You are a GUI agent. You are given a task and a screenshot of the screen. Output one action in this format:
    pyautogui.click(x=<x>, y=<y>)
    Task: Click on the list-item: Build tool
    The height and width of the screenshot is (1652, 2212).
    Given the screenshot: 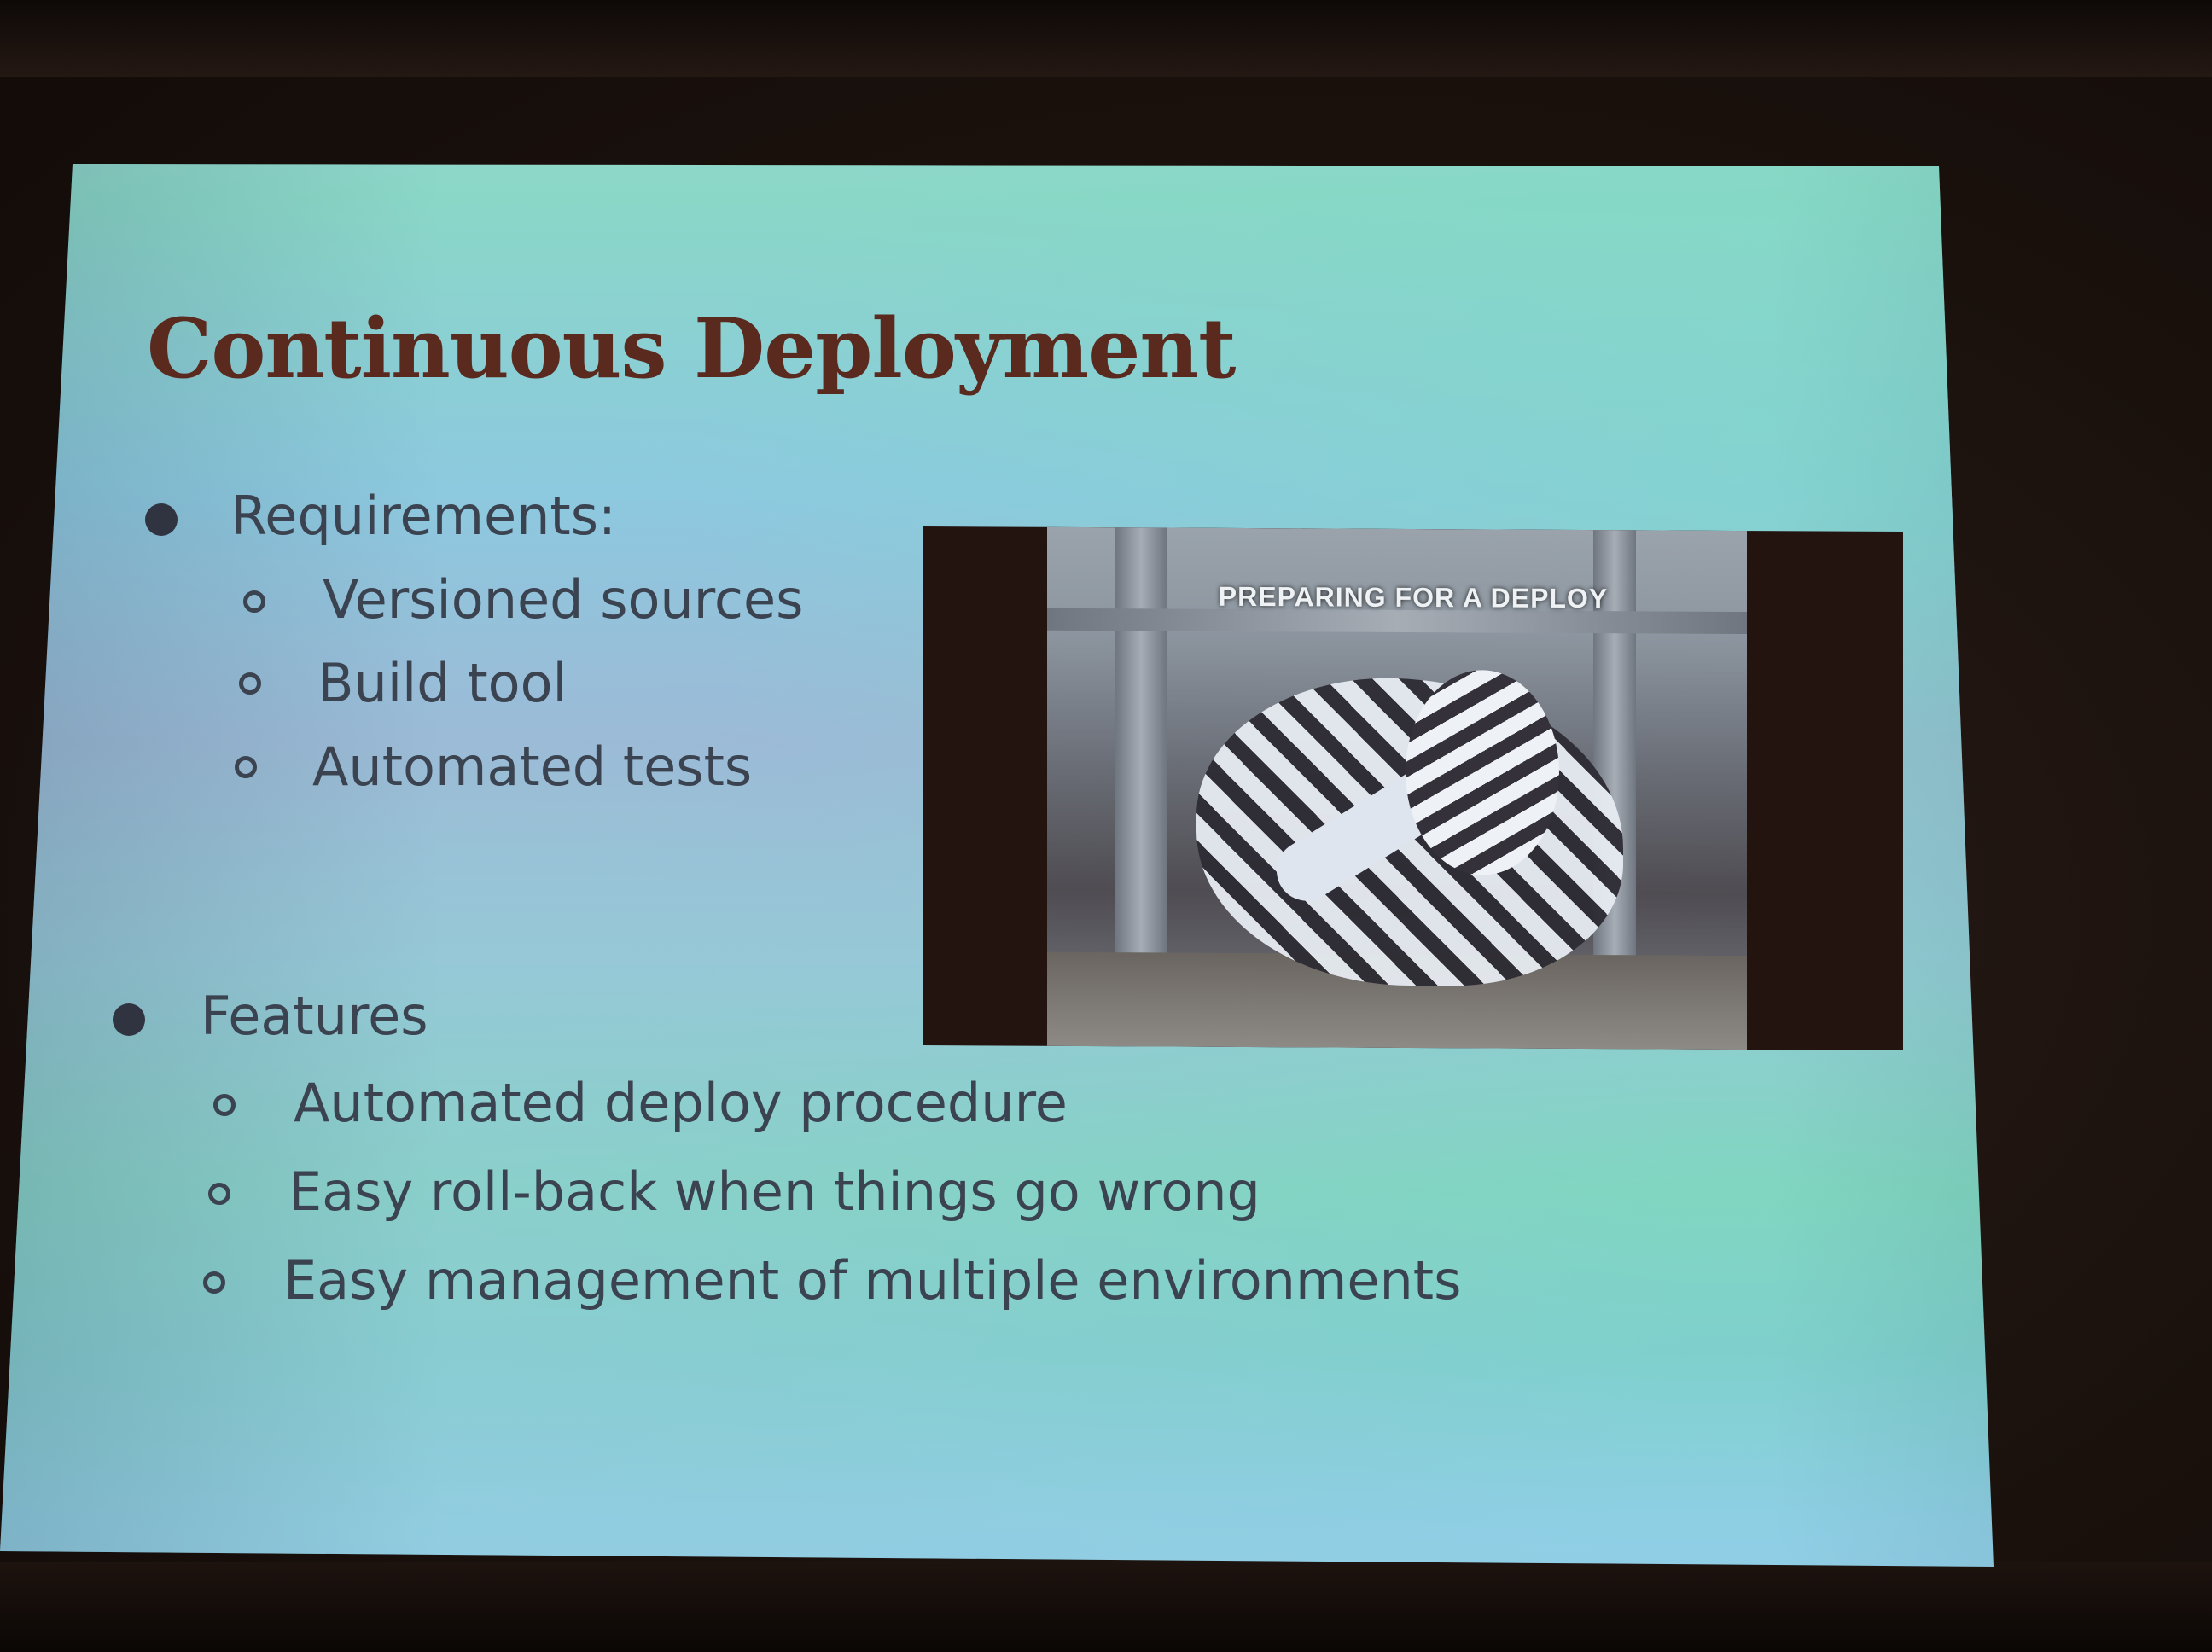 What is the action you would take?
    pyautogui.click(x=442, y=683)
    